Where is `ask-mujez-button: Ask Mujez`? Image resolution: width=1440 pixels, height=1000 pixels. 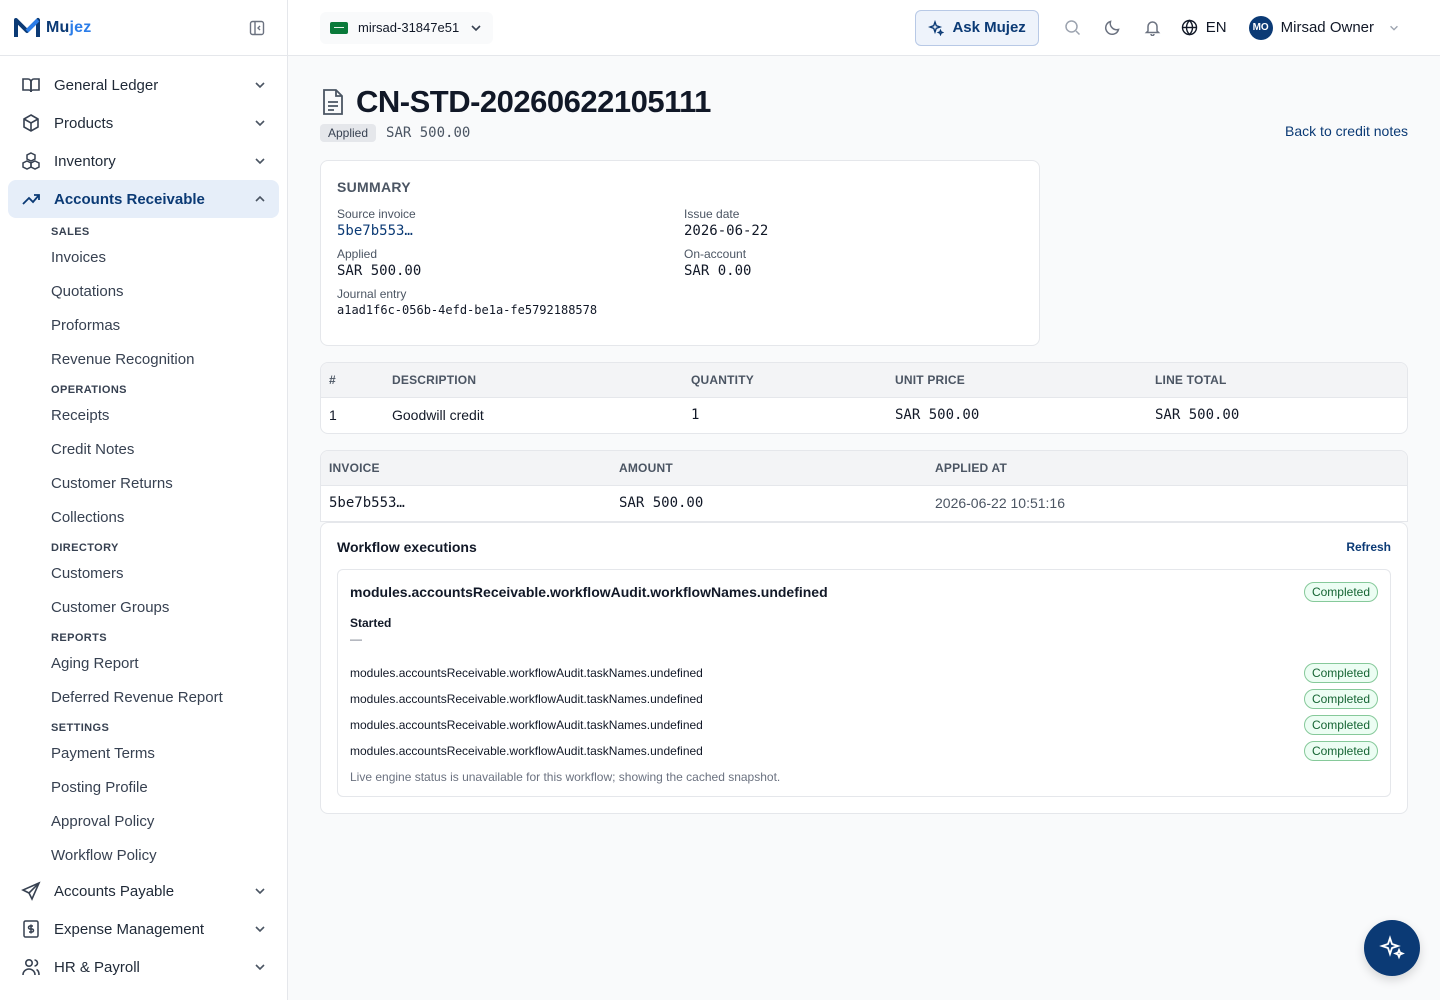
ask-mujez-button: Ask Mujez is located at coordinates (977, 27).